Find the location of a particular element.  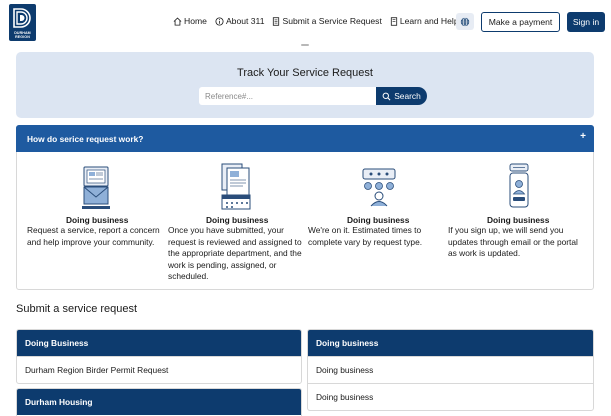

expand-icon: + is located at coordinates (583, 136).